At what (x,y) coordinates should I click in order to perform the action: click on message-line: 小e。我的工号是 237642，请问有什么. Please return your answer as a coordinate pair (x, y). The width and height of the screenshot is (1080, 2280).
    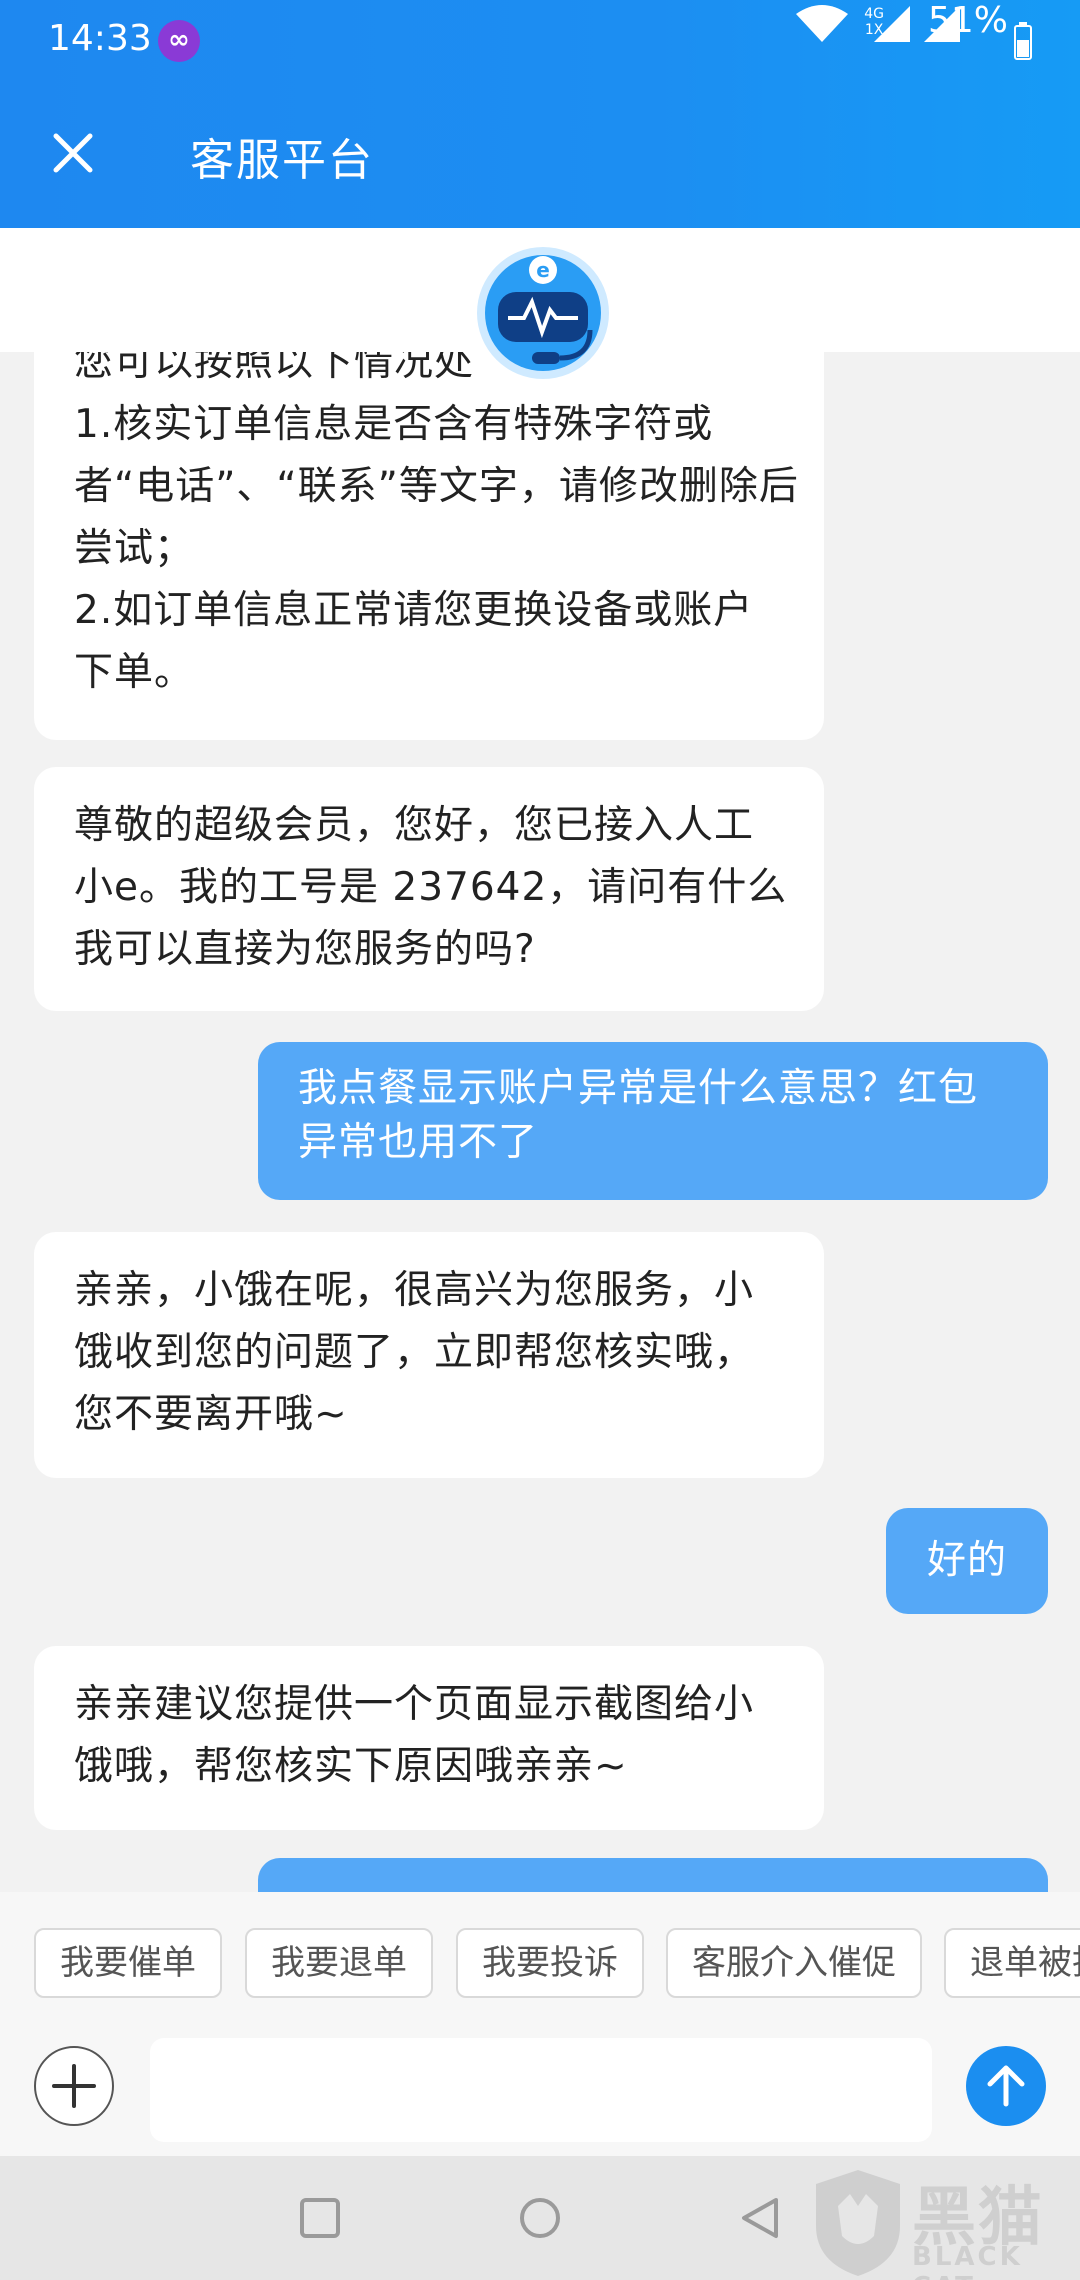
    Looking at the image, I should click on (431, 887).